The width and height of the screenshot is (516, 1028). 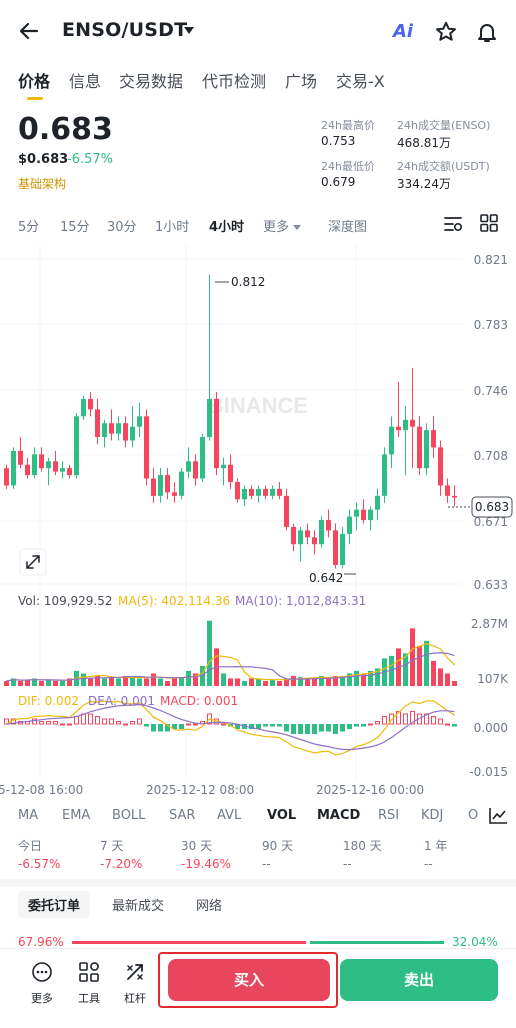 I want to click on expand-chart-icon, so click(x=33, y=562).